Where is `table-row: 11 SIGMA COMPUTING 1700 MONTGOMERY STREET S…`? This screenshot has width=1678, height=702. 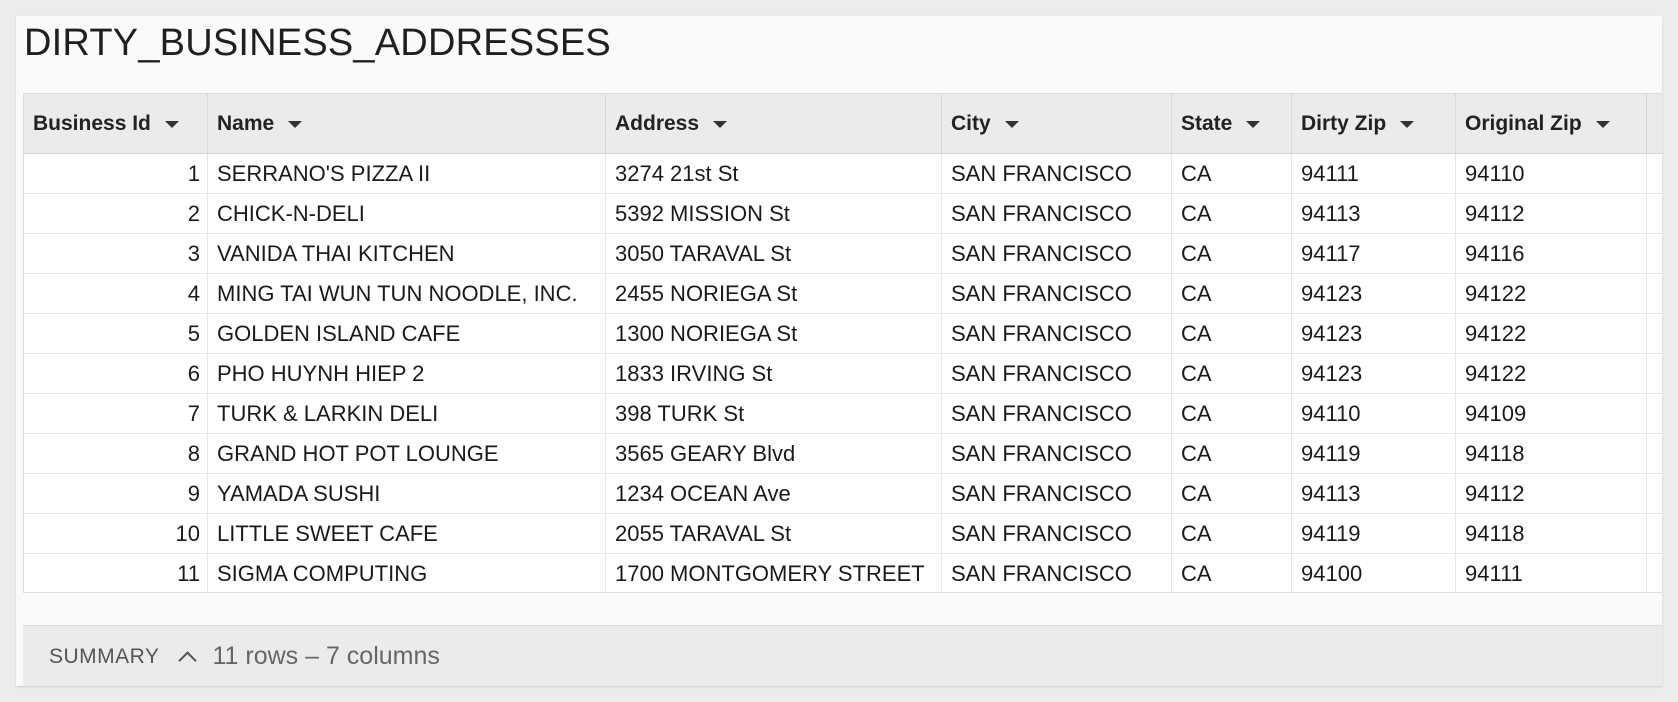
table-row: 11 SIGMA COMPUTING 1700 MONTGOMERY STREET S… is located at coordinates (843, 573).